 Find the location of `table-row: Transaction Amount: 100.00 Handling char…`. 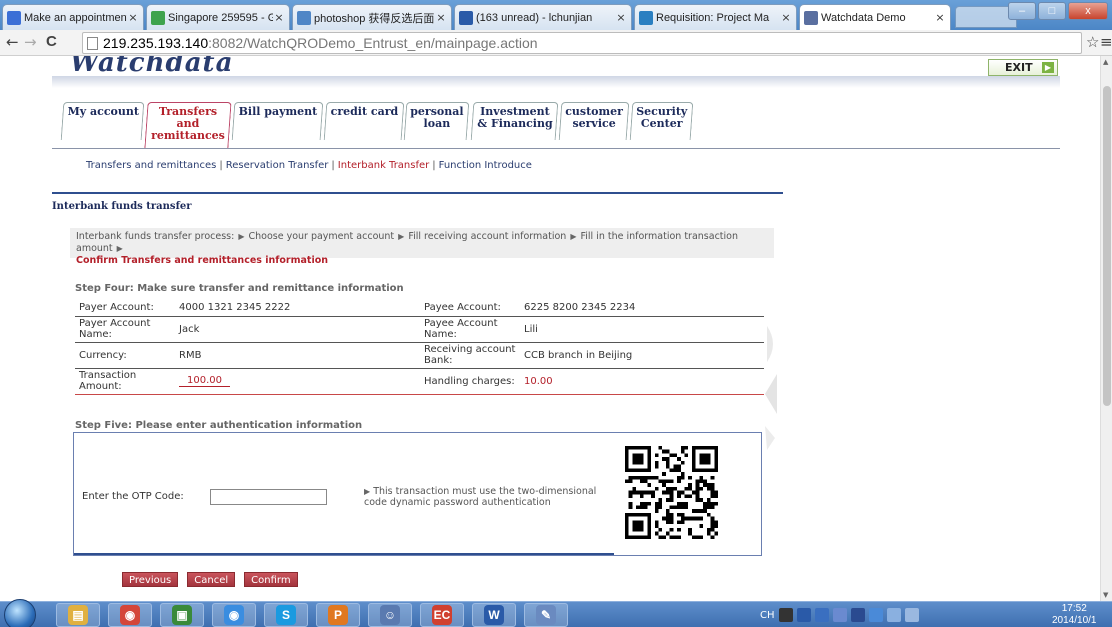

table-row: Transaction Amount: 100.00 Handling char… is located at coordinates (419, 381).